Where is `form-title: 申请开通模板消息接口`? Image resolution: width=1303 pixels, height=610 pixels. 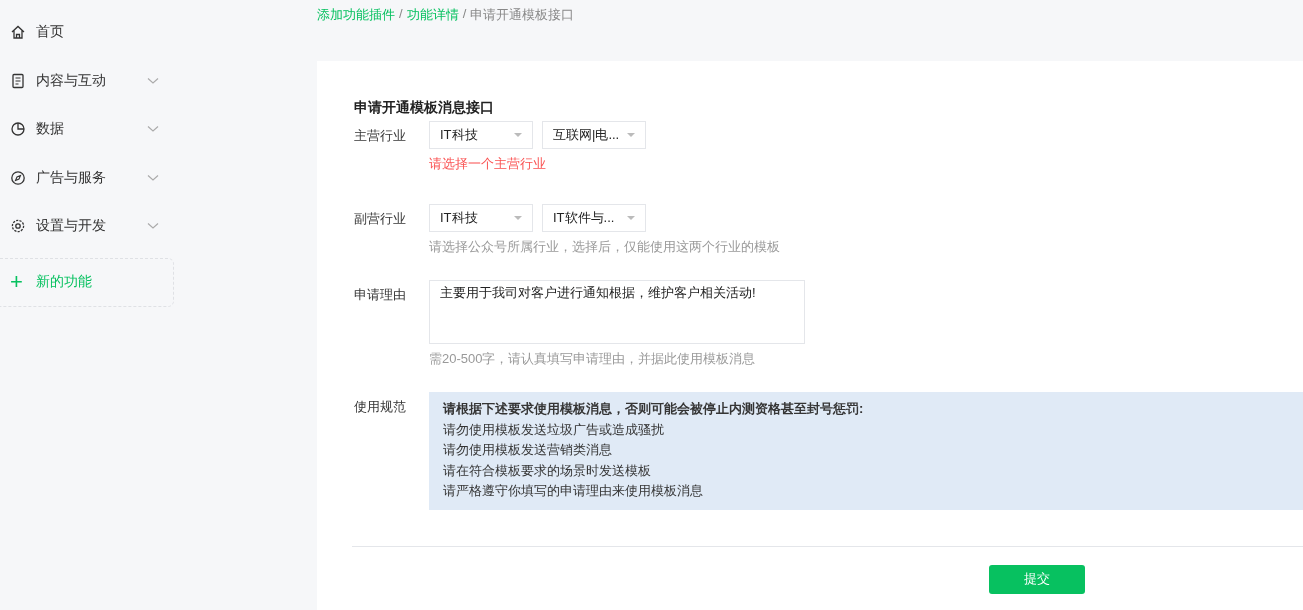 form-title: 申请开通模板消息接口 is located at coordinates (424, 108).